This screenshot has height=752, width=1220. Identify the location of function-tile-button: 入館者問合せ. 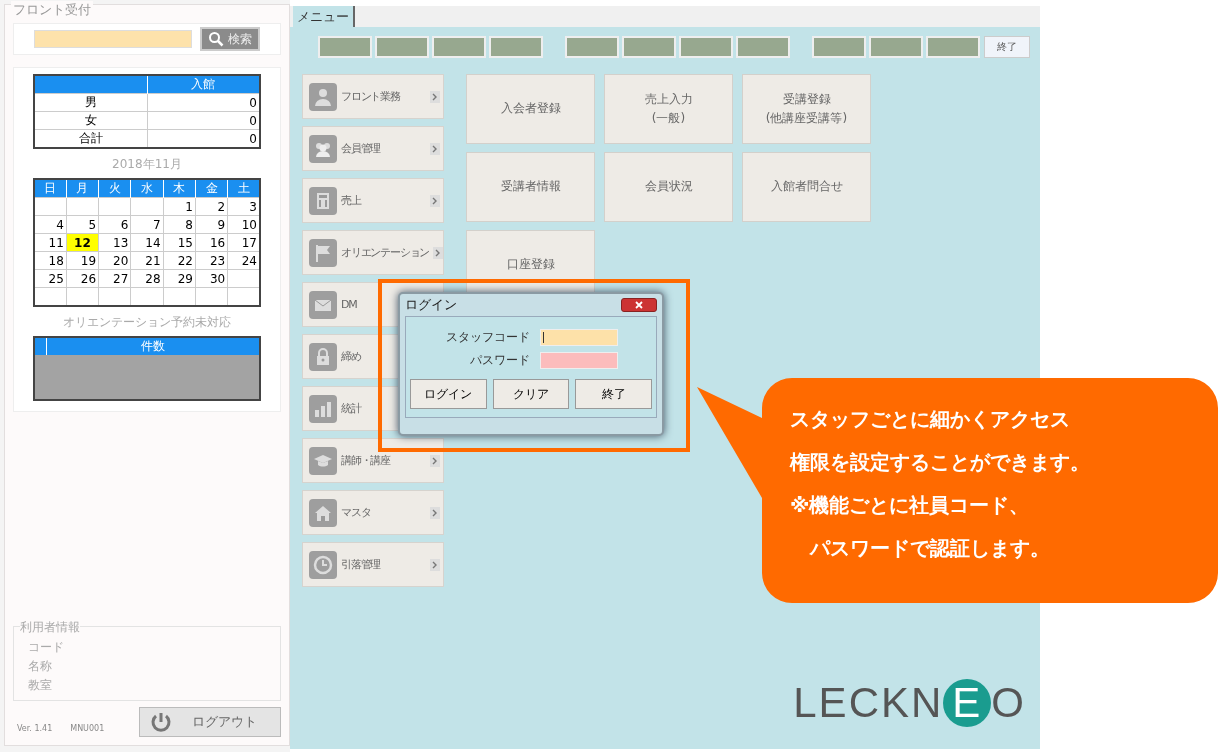
(806, 187).